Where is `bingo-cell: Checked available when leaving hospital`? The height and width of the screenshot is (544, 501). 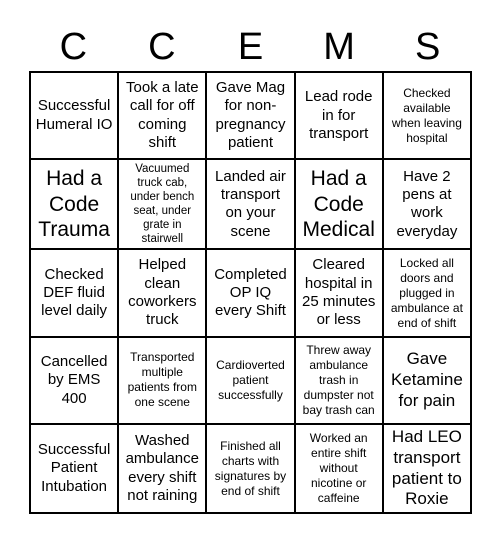
bingo-cell: Checked available when leaving hospital is located at coordinates (426, 116).